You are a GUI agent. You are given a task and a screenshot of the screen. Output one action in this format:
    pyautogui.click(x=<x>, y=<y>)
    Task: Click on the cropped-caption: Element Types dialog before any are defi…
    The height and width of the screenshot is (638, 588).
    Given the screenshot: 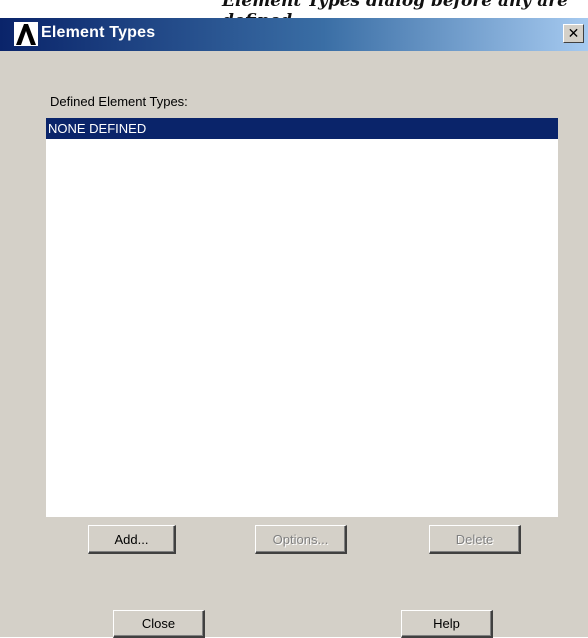 What is the action you would take?
    pyautogui.click(x=294, y=9)
    